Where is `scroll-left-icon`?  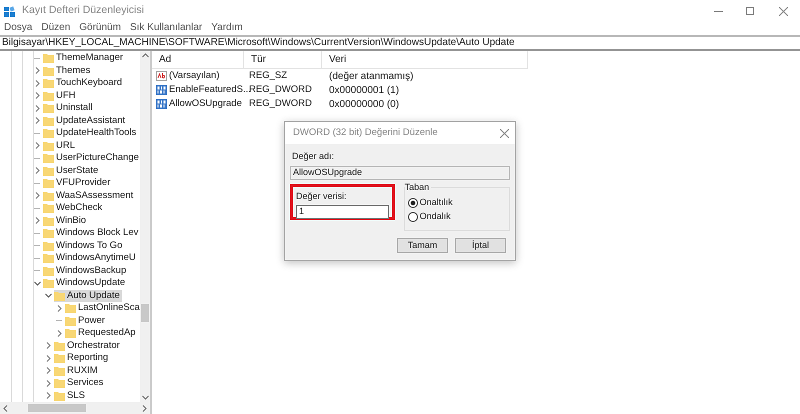 scroll-left-icon is located at coordinates (5, 408).